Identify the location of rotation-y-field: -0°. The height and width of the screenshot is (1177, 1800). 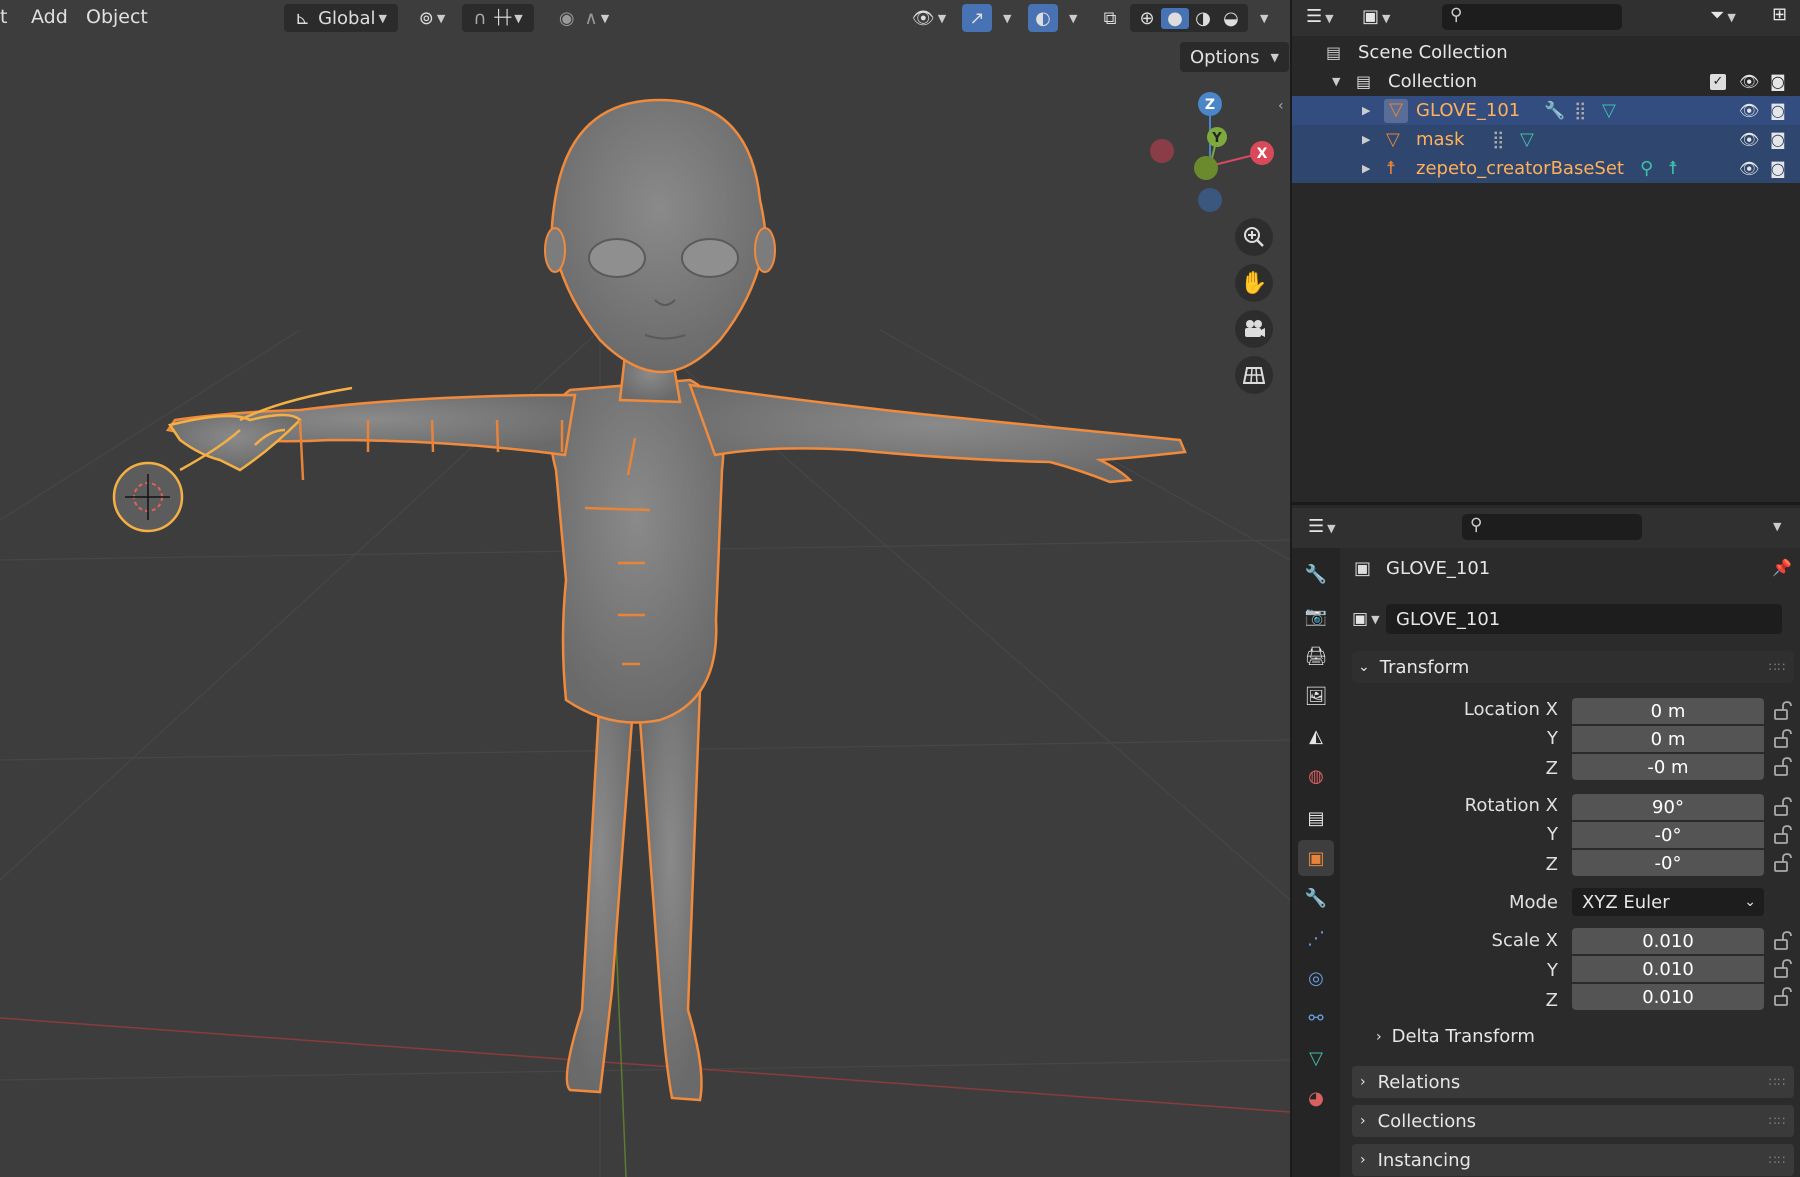
(1668, 835).